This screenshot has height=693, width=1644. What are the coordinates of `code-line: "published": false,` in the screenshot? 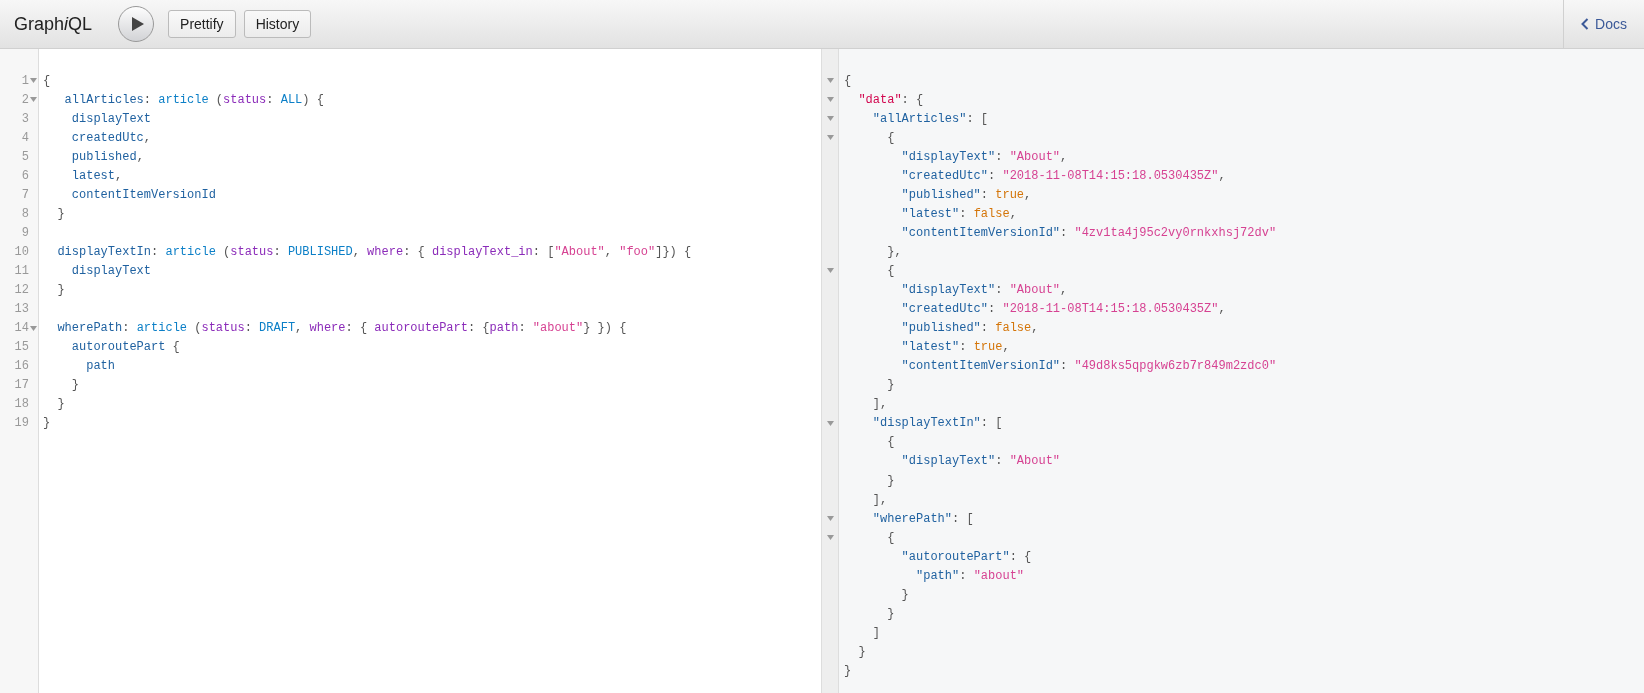 It's located at (969, 328).